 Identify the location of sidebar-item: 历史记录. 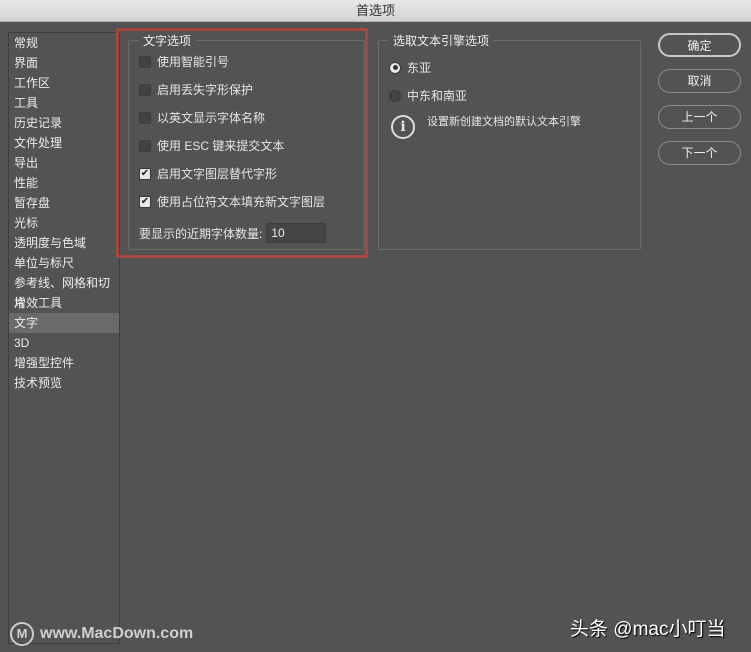
(64, 123).